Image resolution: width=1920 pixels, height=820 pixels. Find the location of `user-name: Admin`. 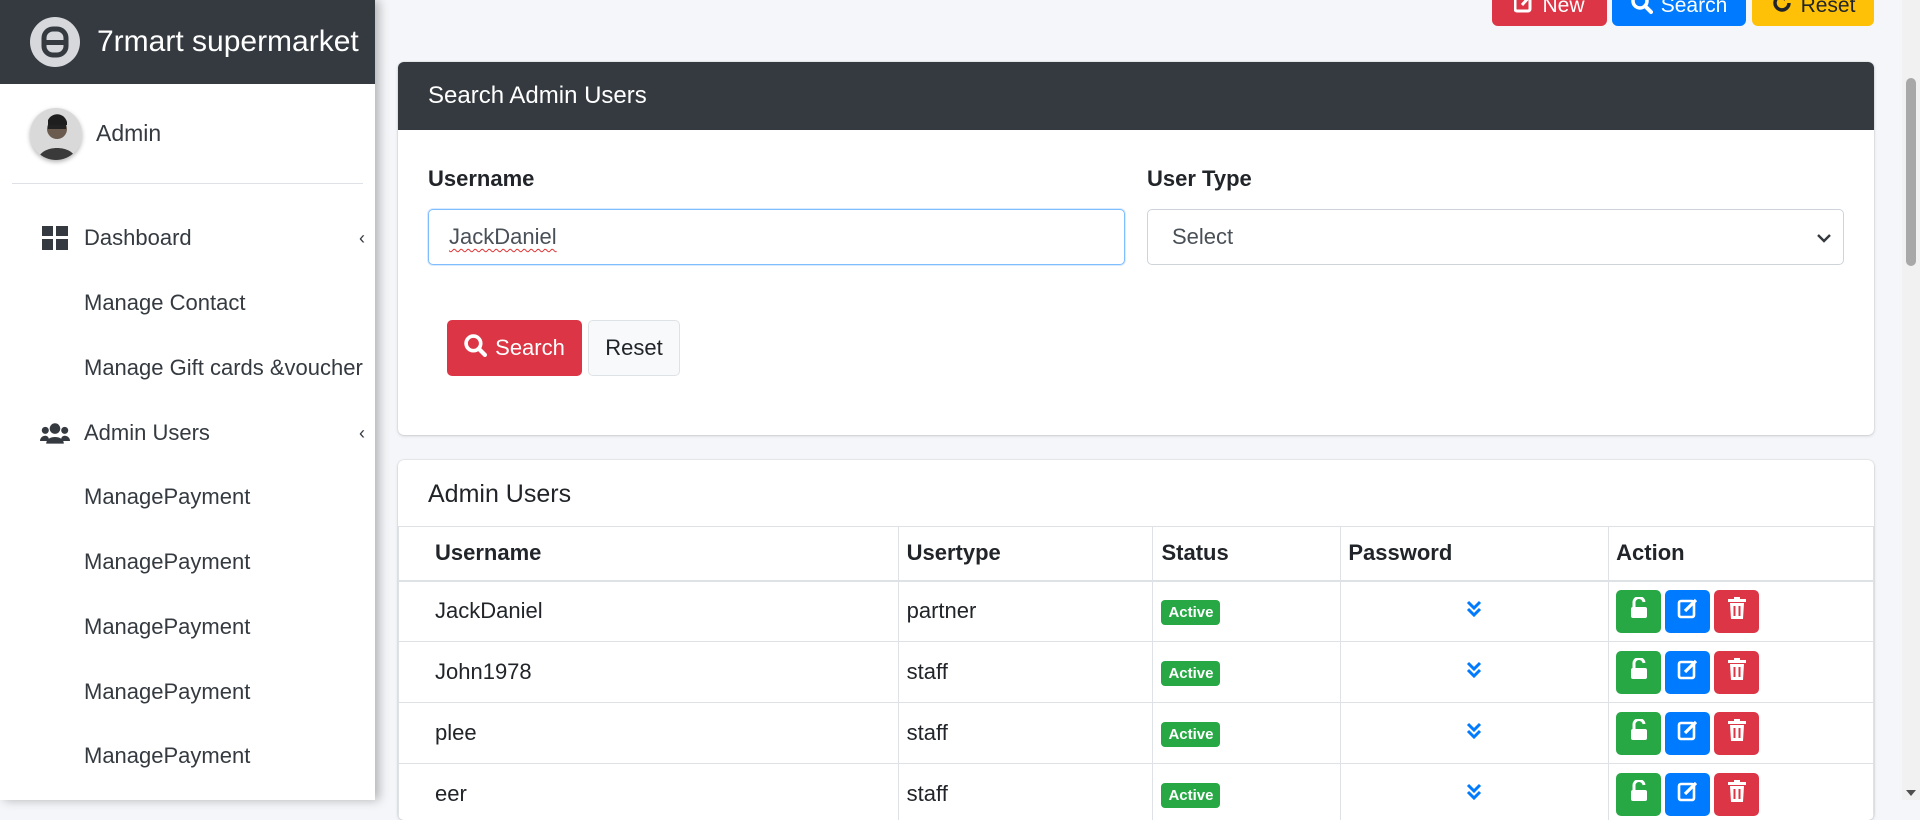

user-name: Admin is located at coordinates (128, 133).